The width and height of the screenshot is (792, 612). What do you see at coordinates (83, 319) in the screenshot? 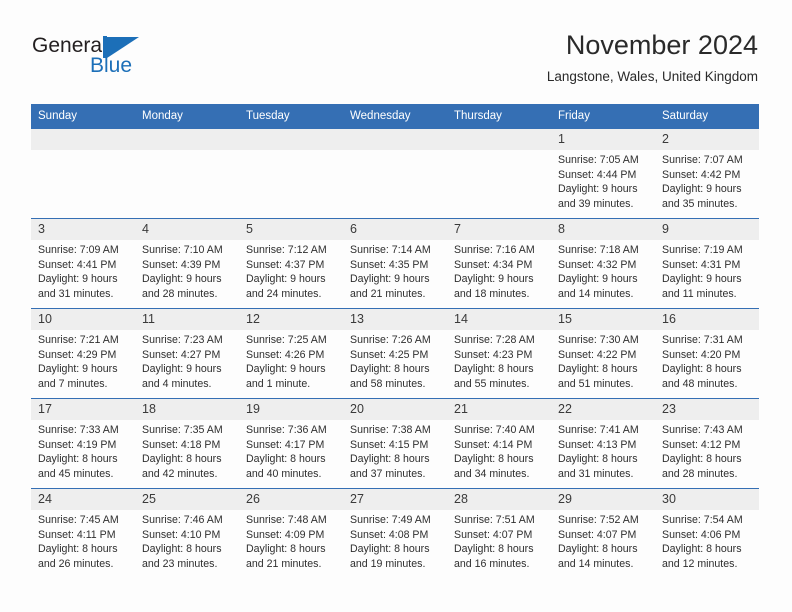
I see `day-number: 10` at bounding box center [83, 319].